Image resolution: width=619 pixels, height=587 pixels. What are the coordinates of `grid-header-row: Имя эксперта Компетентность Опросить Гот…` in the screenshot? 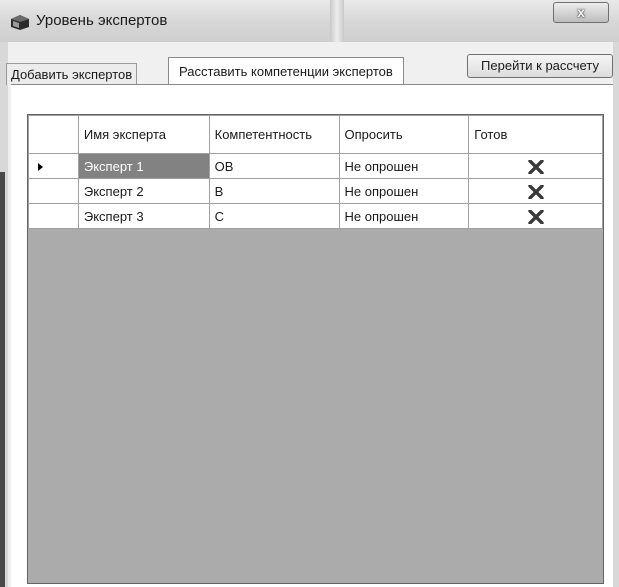 It's located at (315, 134).